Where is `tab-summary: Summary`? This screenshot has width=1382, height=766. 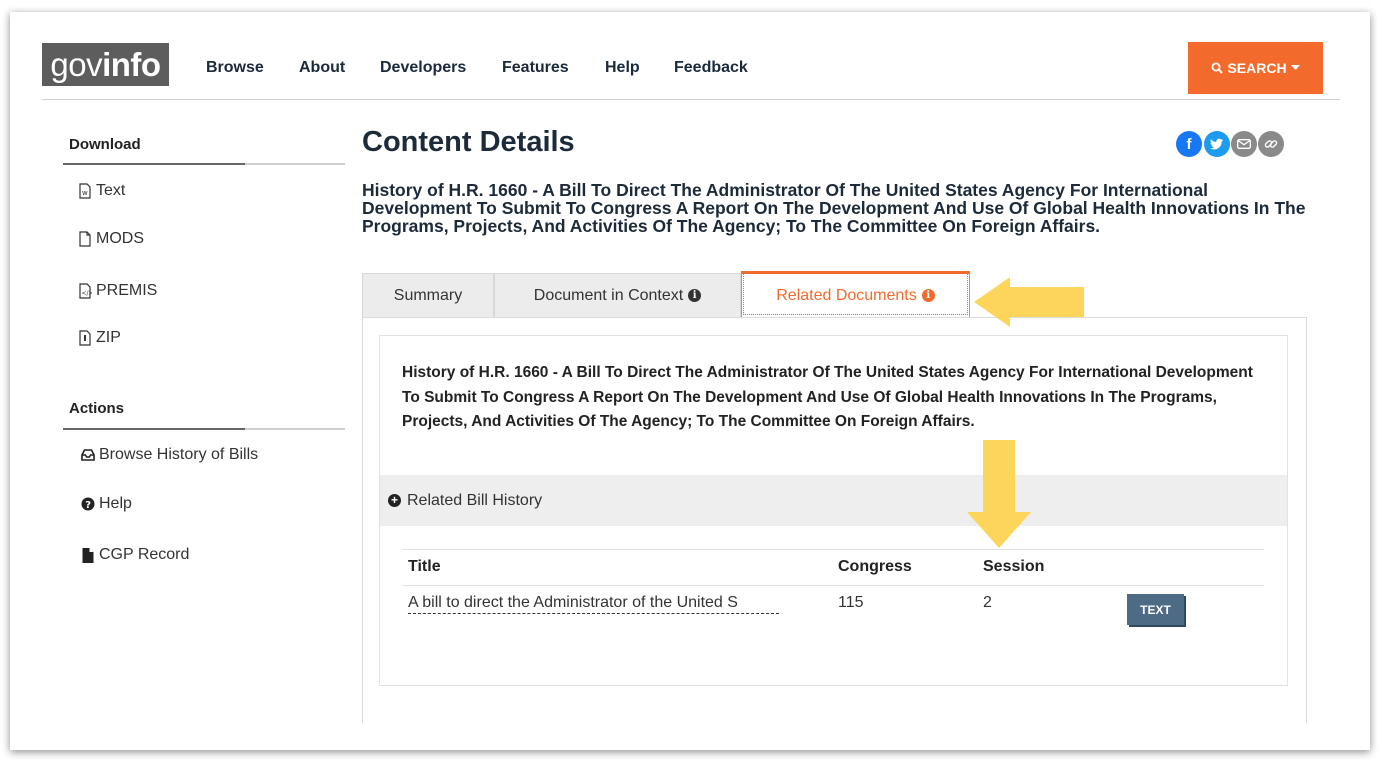 tab-summary: Summary is located at coordinates (428, 295).